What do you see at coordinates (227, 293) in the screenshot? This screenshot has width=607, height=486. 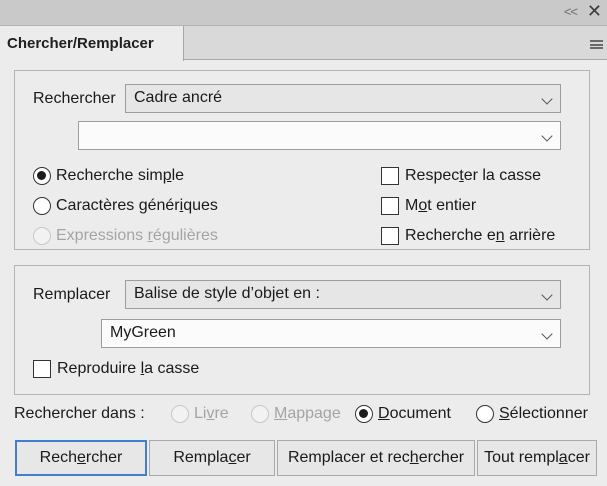 I see `replace-type-value: Balise de style d’objet en :` at bounding box center [227, 293].